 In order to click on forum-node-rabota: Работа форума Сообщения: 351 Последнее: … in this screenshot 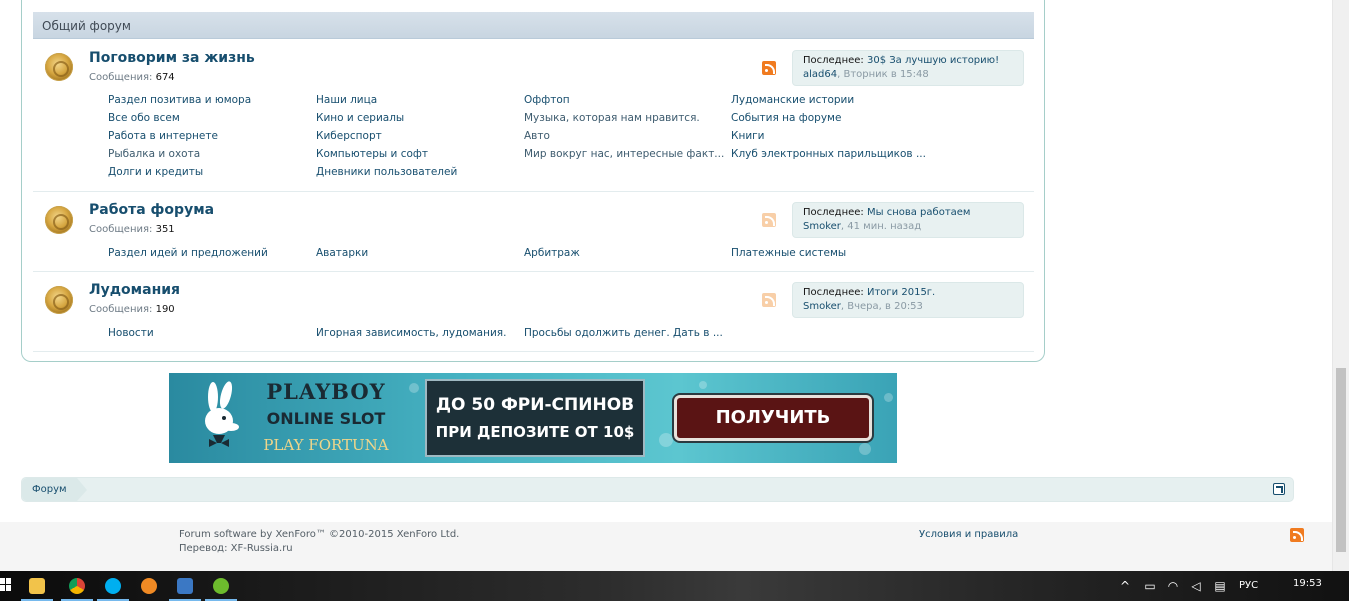, I will do `click(533, 232)`.